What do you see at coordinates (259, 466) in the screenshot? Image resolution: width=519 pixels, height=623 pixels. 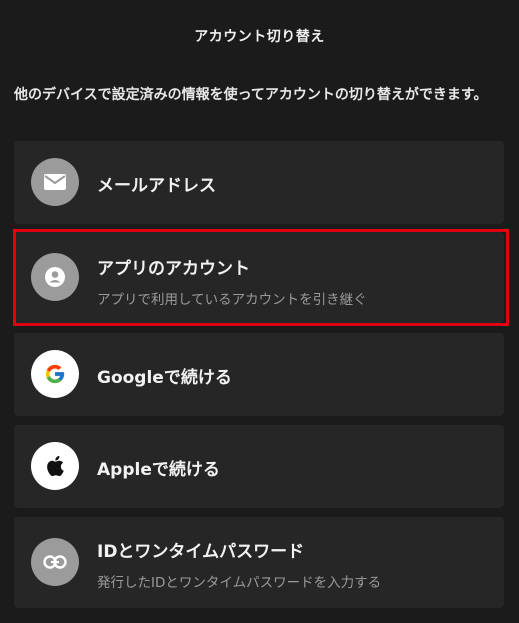 I see `apple-signin-button: Appleで続ける` at bounding box center [259, 466].